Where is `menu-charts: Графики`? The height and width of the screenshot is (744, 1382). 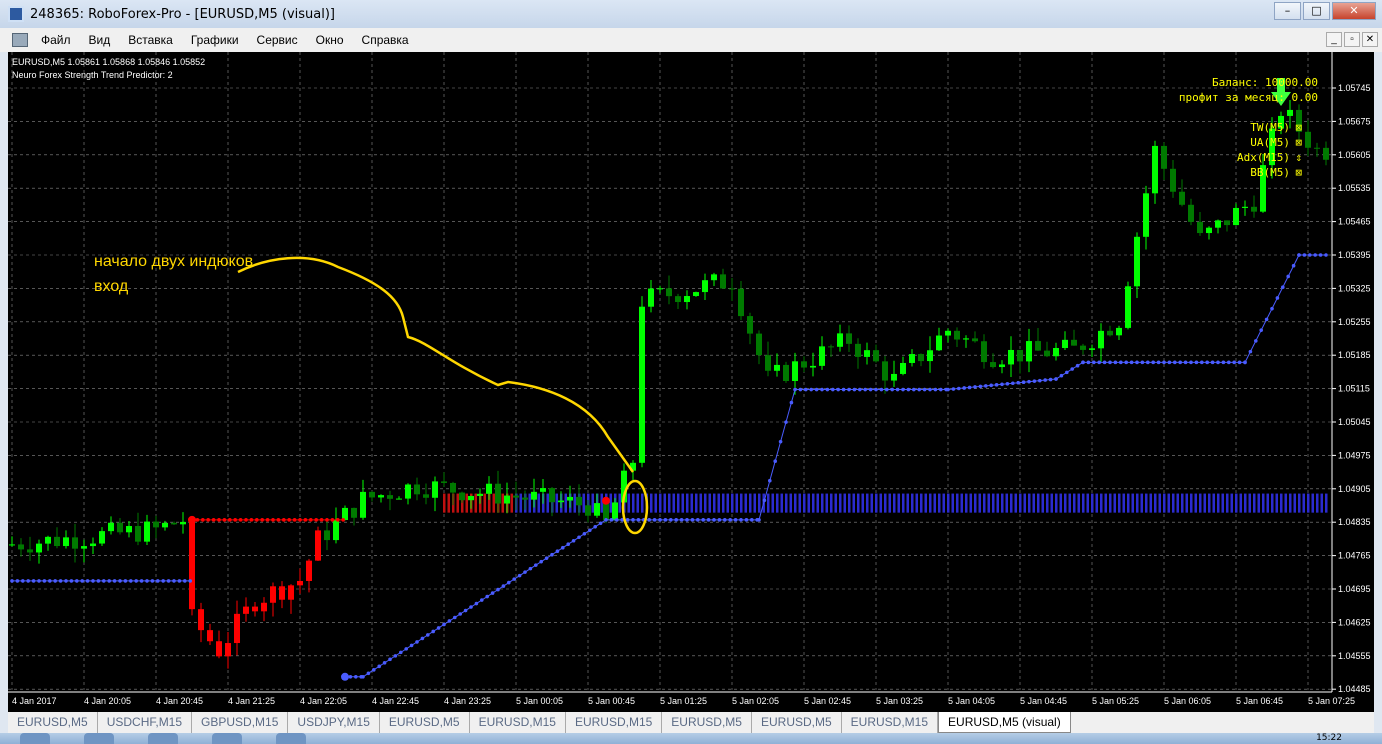 menu-charts: Графики is located at coordinates (215, 40).